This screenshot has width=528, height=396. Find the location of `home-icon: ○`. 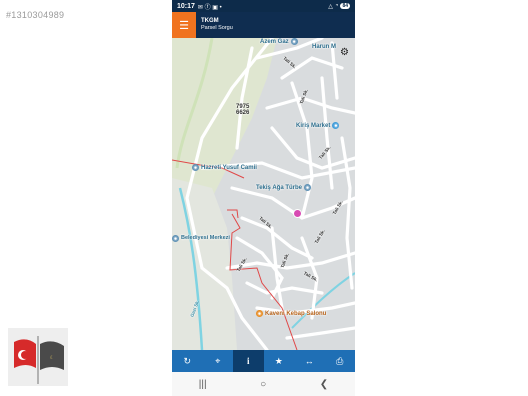

home-icon: ○ is located at coordinates (263, 384).